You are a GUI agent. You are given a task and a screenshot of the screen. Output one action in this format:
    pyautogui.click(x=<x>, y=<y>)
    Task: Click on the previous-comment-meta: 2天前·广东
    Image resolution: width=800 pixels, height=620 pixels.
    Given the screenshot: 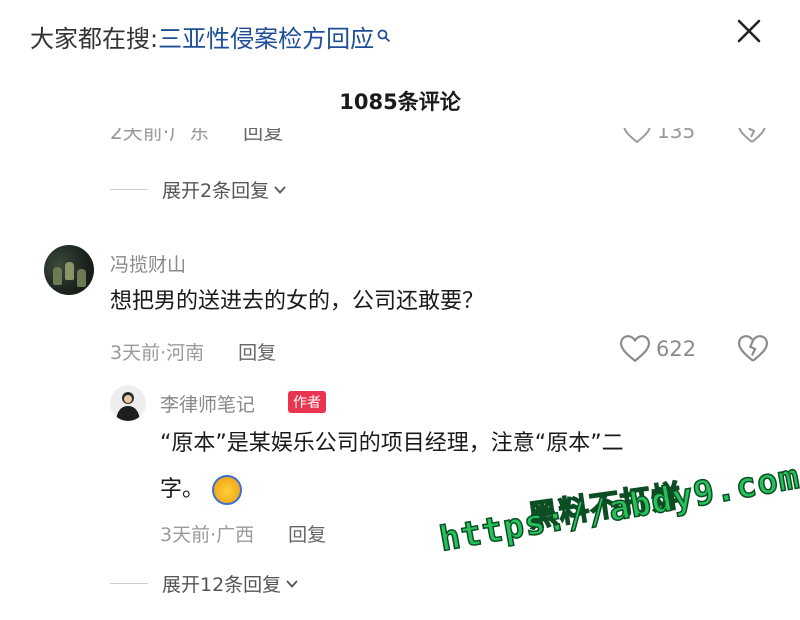 What is the action you would take?
    pyautogui.click(x=160, y=136)
    